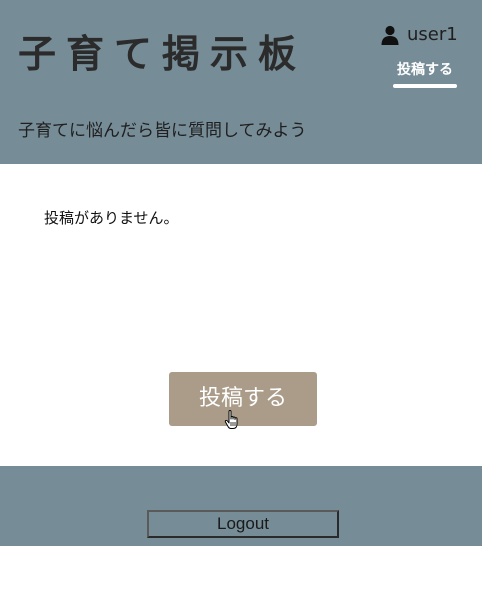  What do you see at coordinates (425, 70) in the screenshot?
I see `nav-post-link: 投稿する` at bounding box center [425, 70].